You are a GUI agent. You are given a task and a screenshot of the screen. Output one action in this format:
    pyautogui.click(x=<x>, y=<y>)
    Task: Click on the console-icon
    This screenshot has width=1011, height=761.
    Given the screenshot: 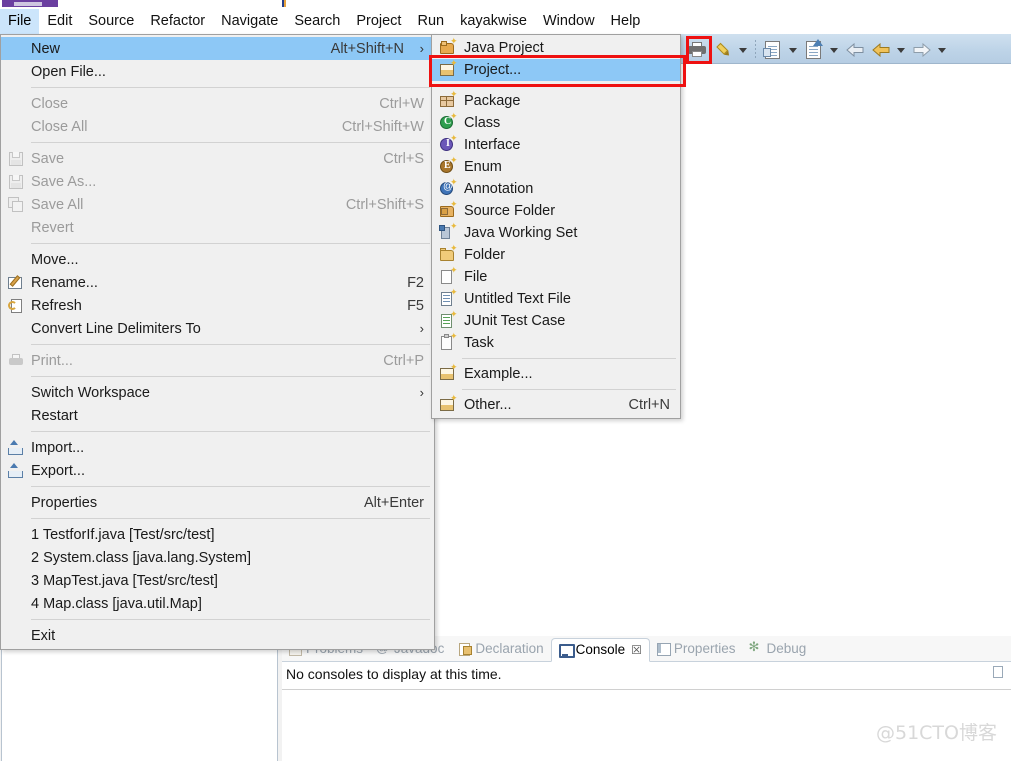 What is the action you would take?
    pyautogui.click(x=566, y=650)
    